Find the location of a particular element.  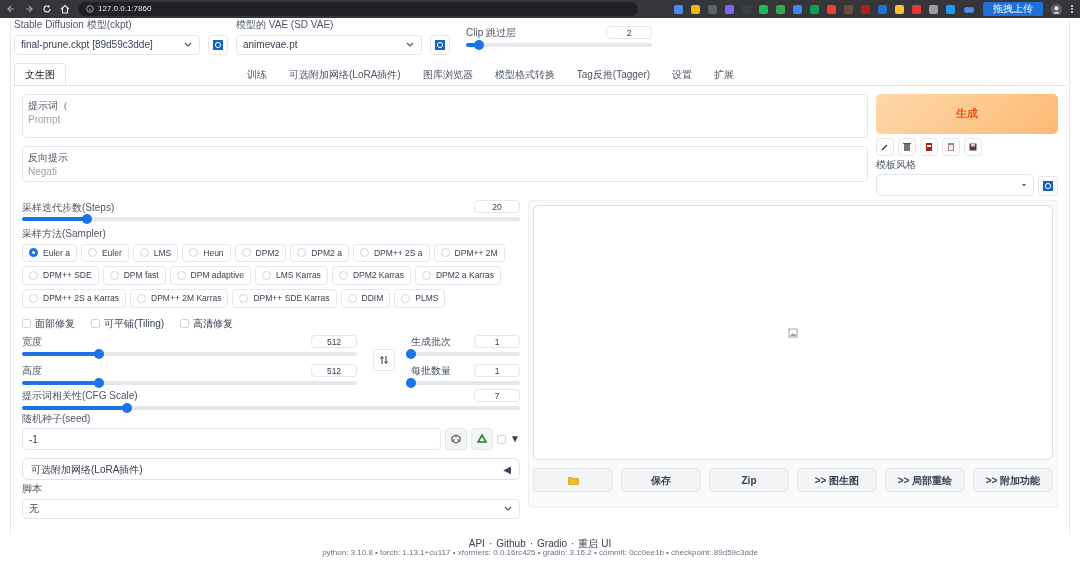

sampler-option: DPM adaptive is located at coordinates (210, 275).